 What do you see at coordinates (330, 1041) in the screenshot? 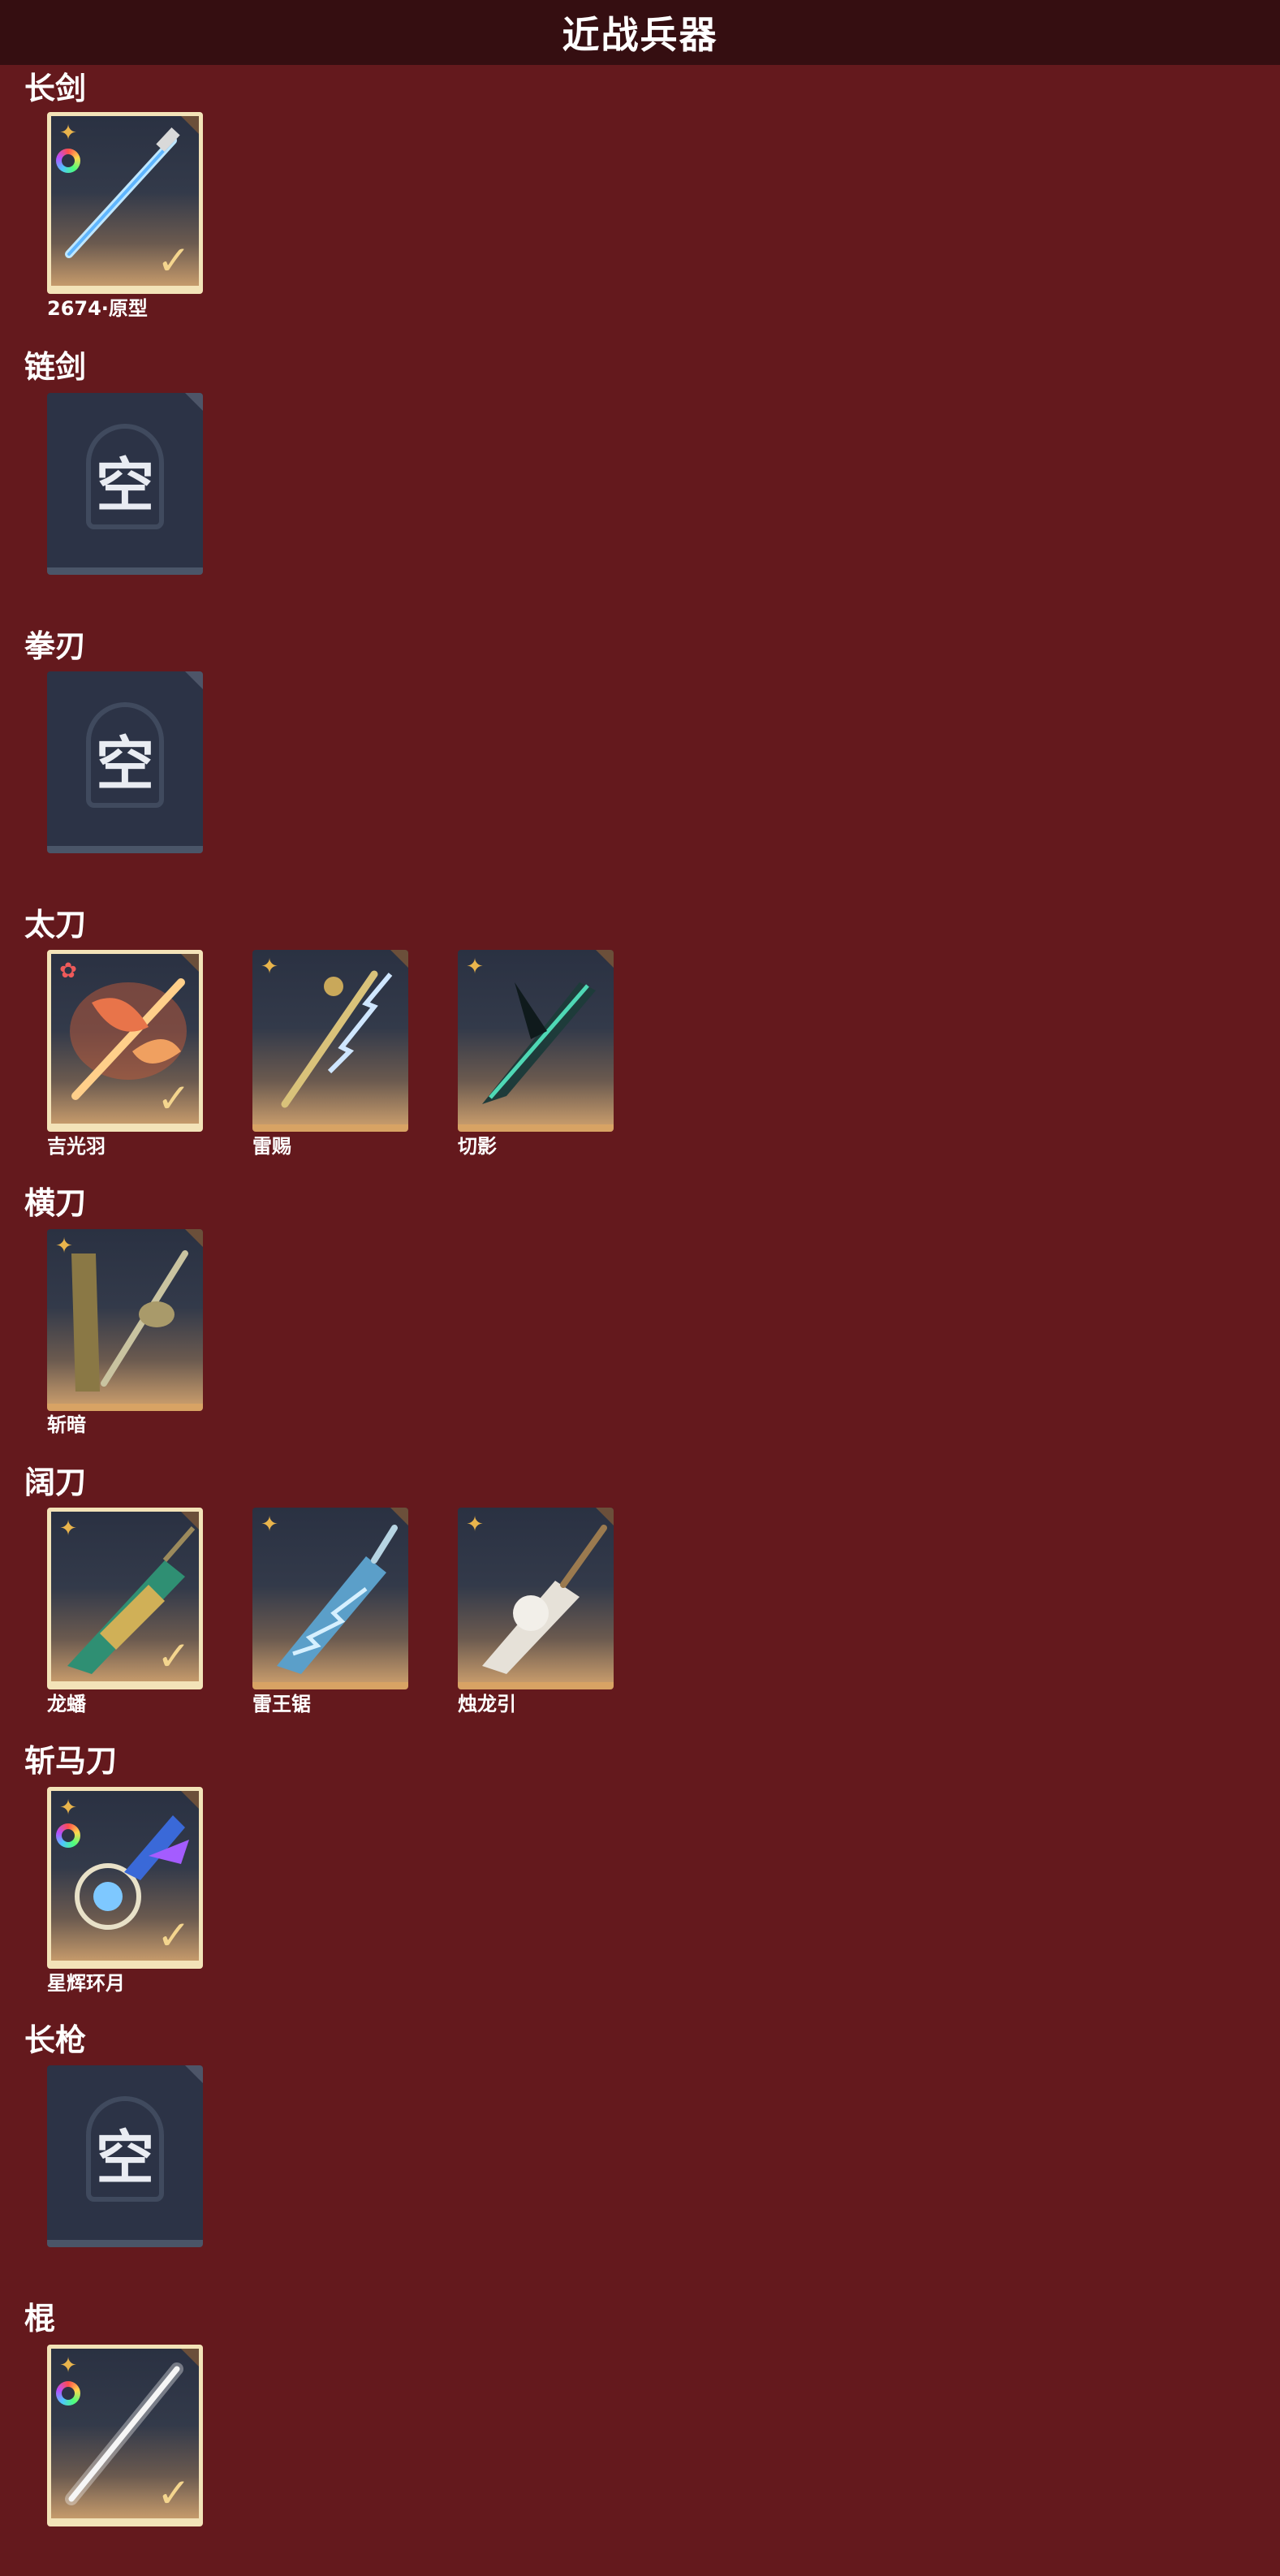
I see `weapon-tile-leici: ✦` at bounding box center [330, 1041].